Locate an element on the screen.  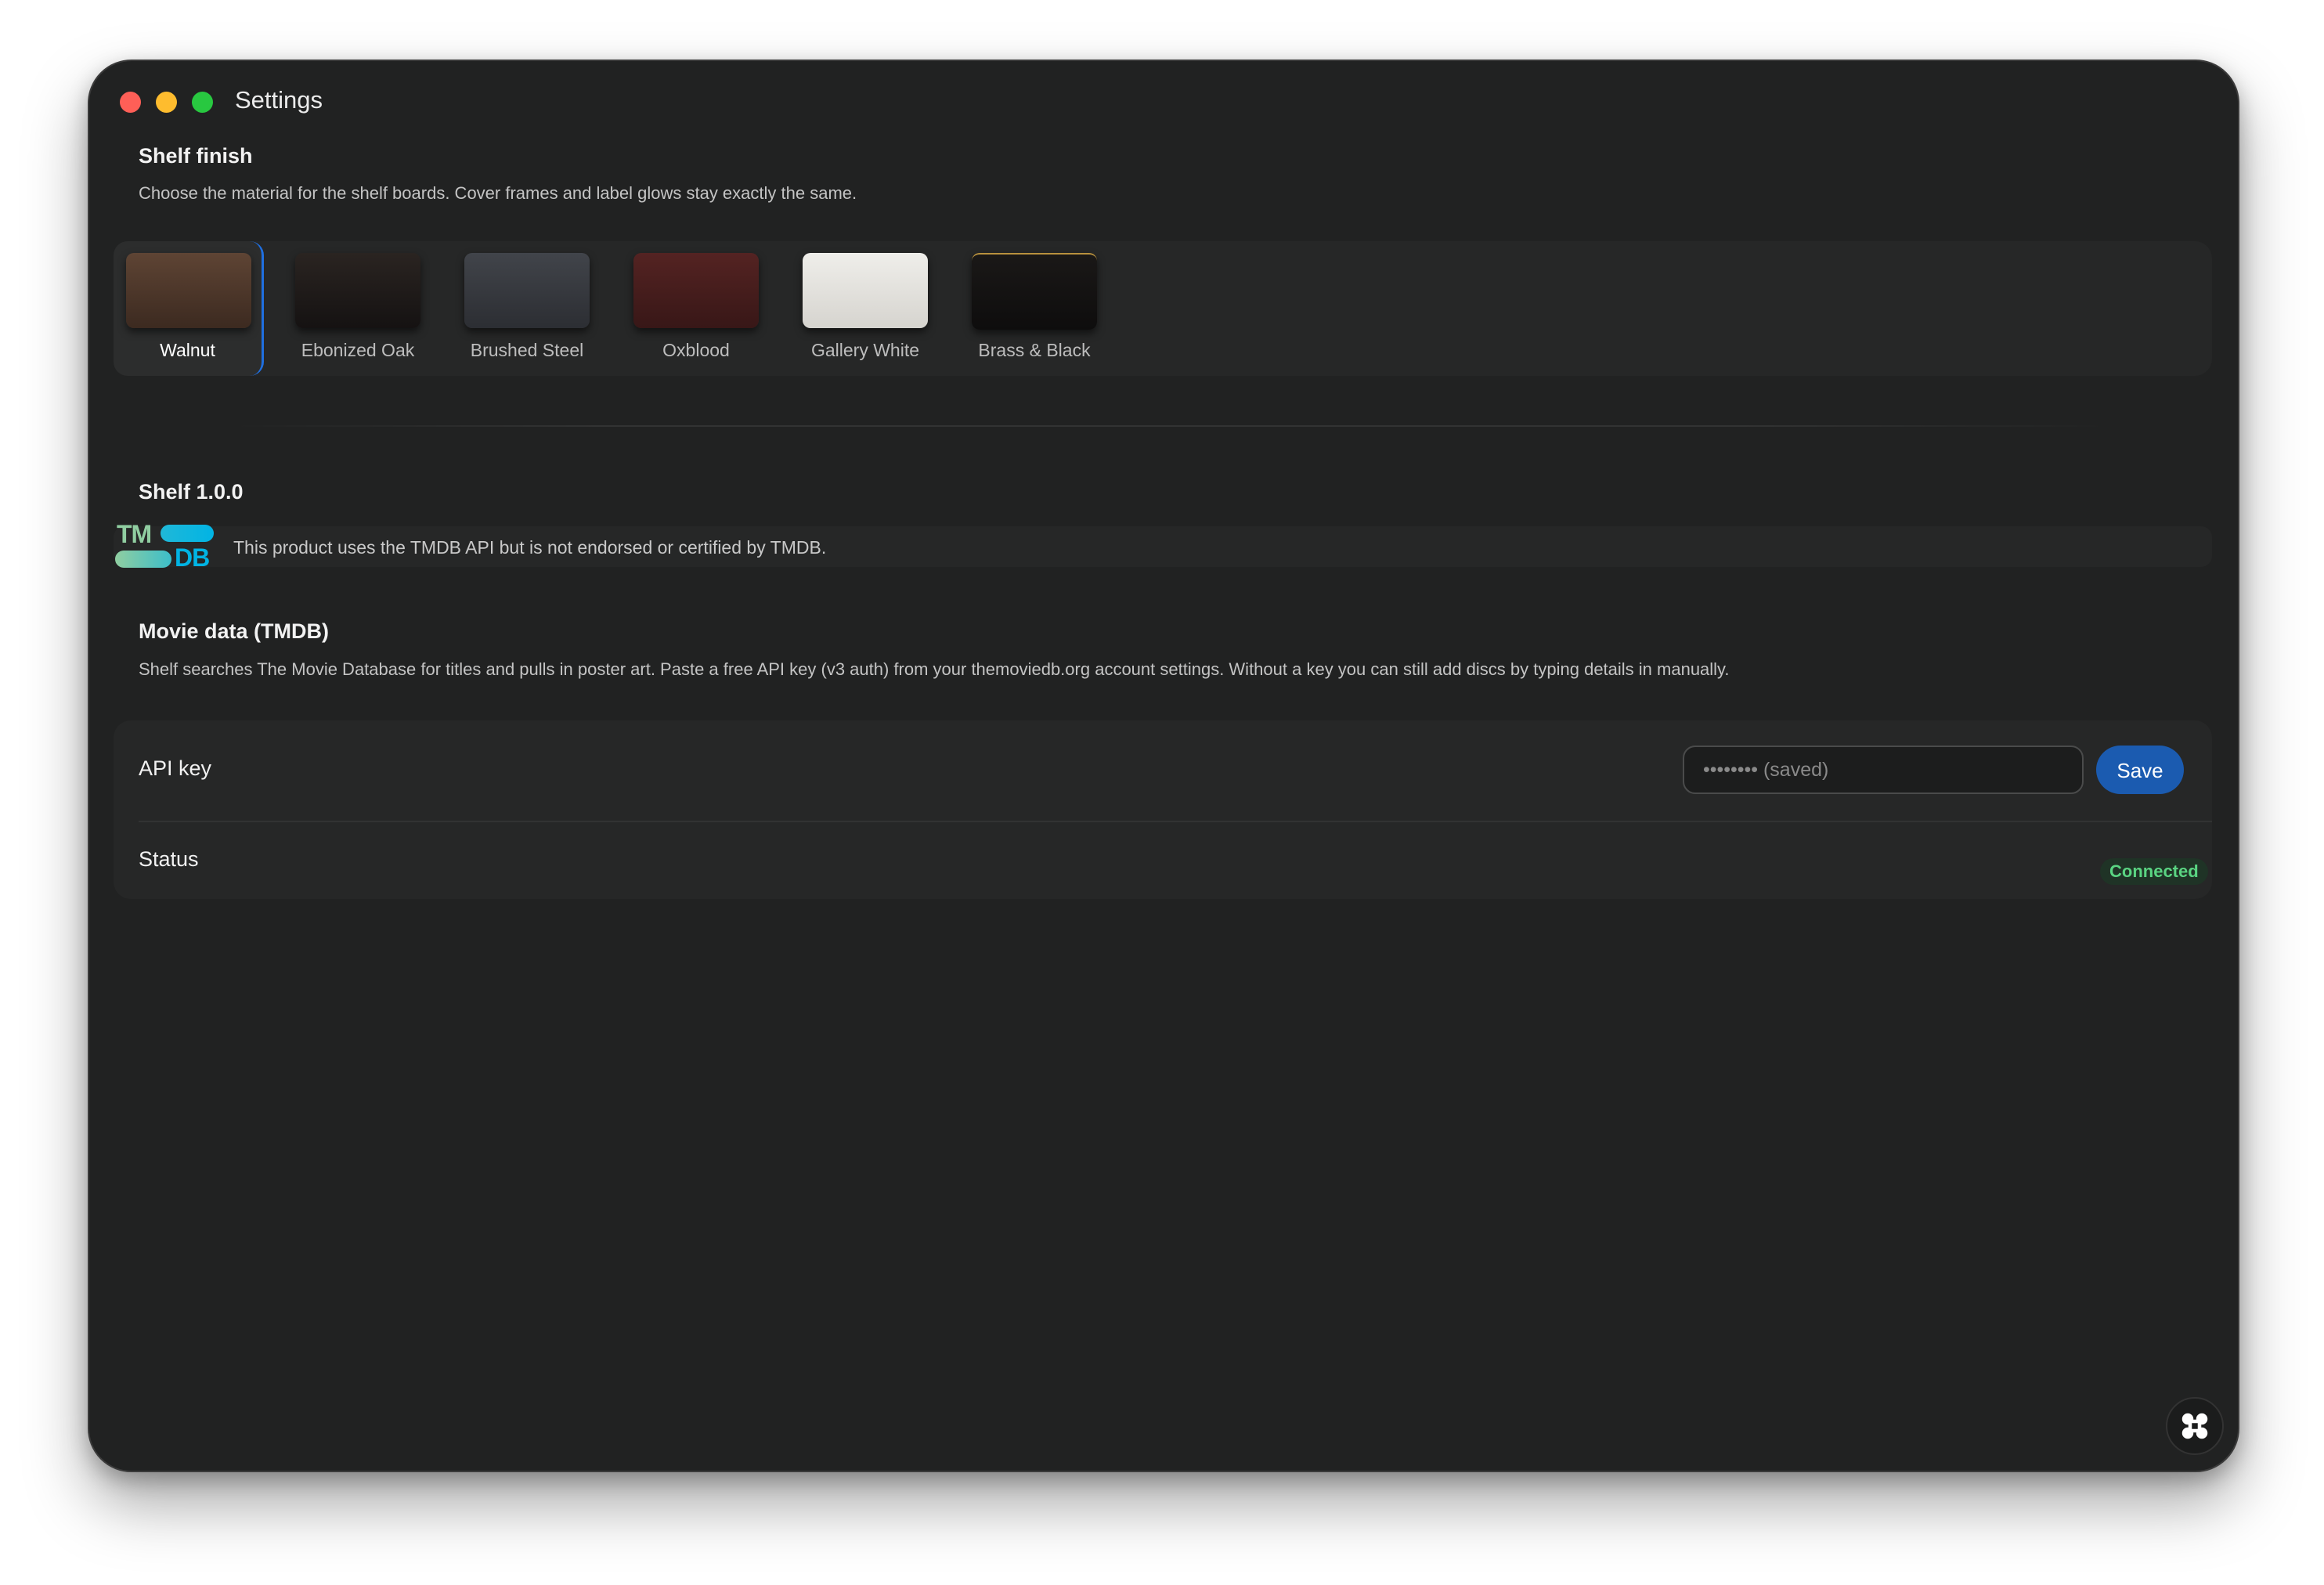
finish-option-brass-and-black: Brass & Black is located at coordinates (1034, 308).